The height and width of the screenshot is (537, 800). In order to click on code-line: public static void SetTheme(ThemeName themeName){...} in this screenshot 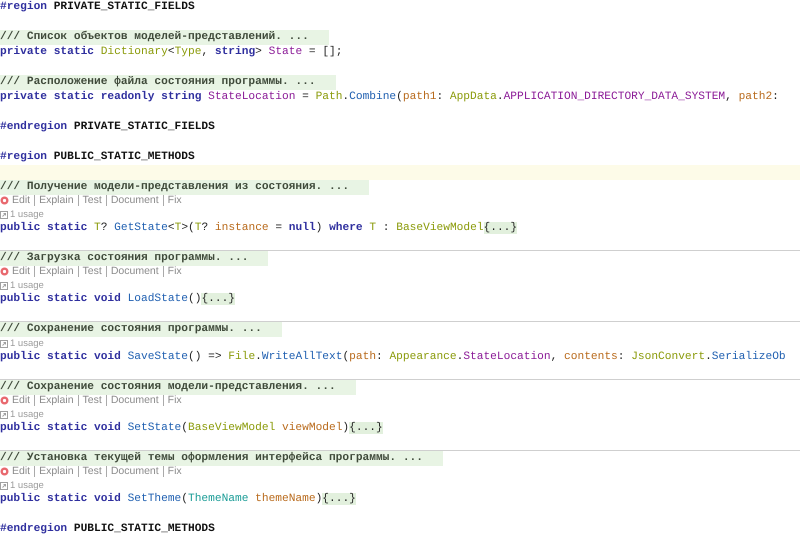, I will do `click(178, 499)`.